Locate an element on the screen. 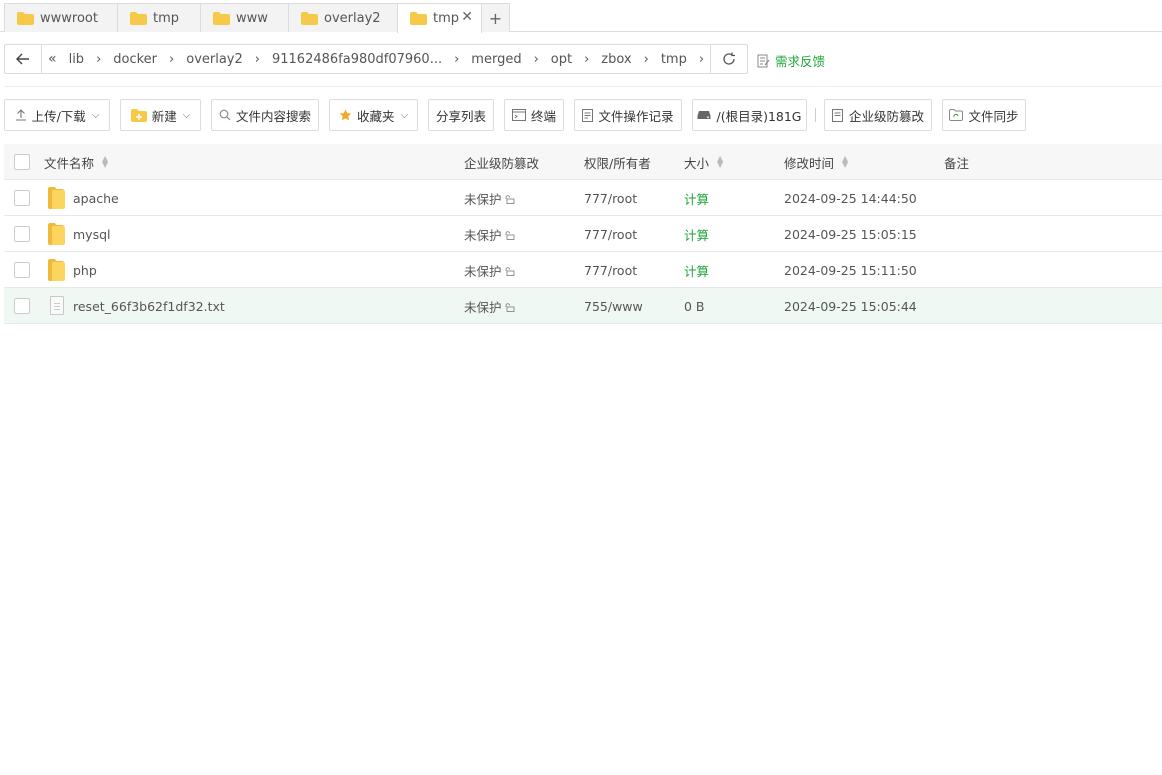 This screenshot has height=775, width=1162. sync-folder-icon is located at coordinates (956, 115).